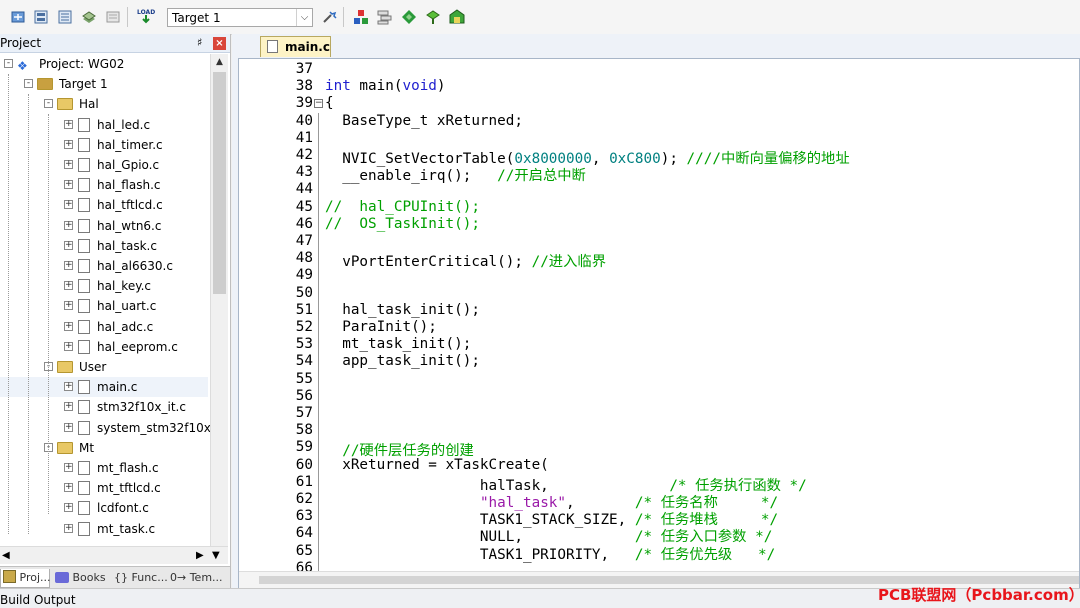 This screenshot has height=608, width=1080. Describe the element at coordinates (304, 499) in the screenshot. I see `line-number: 62` at that location.